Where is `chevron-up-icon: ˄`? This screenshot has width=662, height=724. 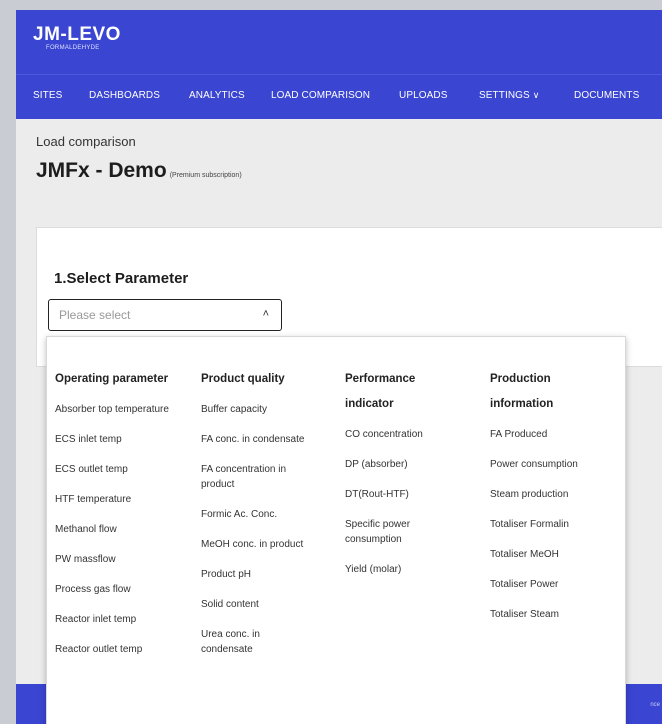
chevron-up-icon: ˄ is located at coordinates (265, 314).